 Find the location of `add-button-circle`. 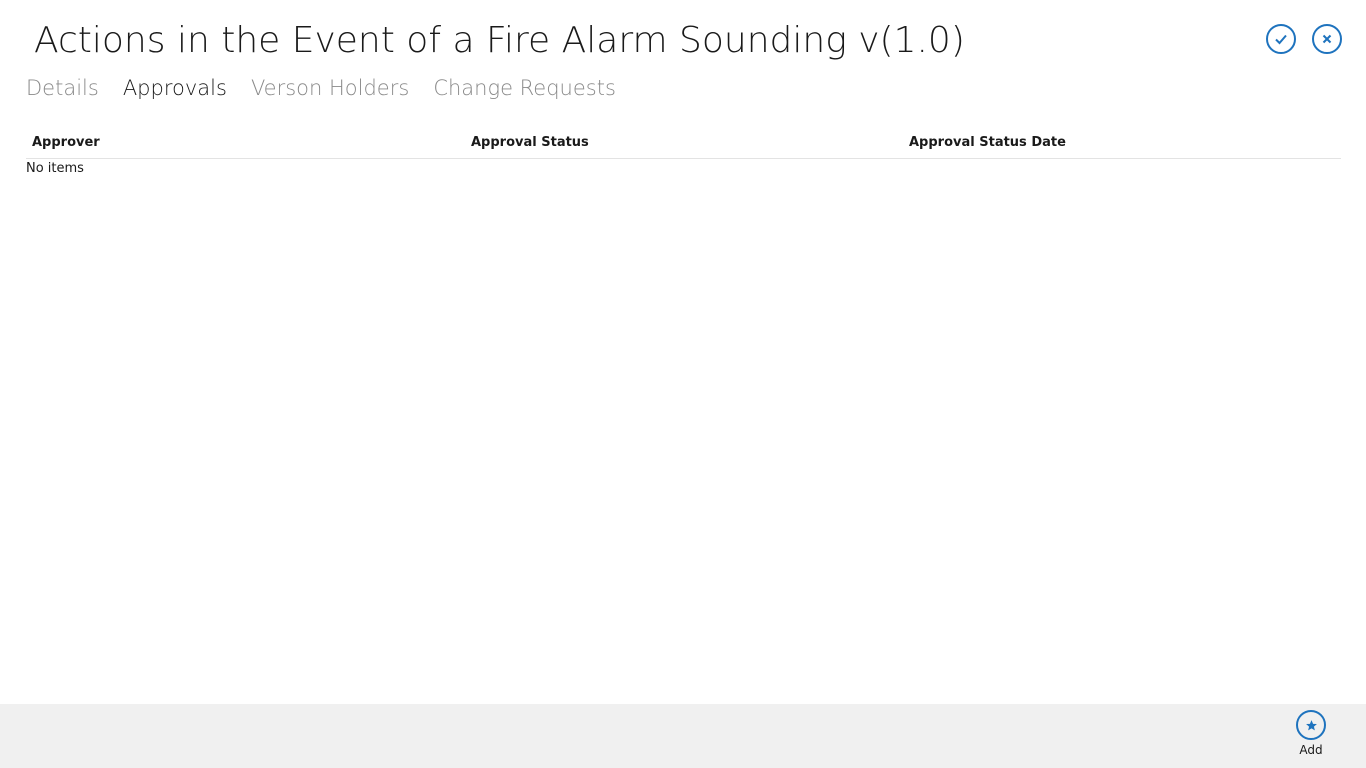

add-button-circle is located at coordinates (1311, 725).